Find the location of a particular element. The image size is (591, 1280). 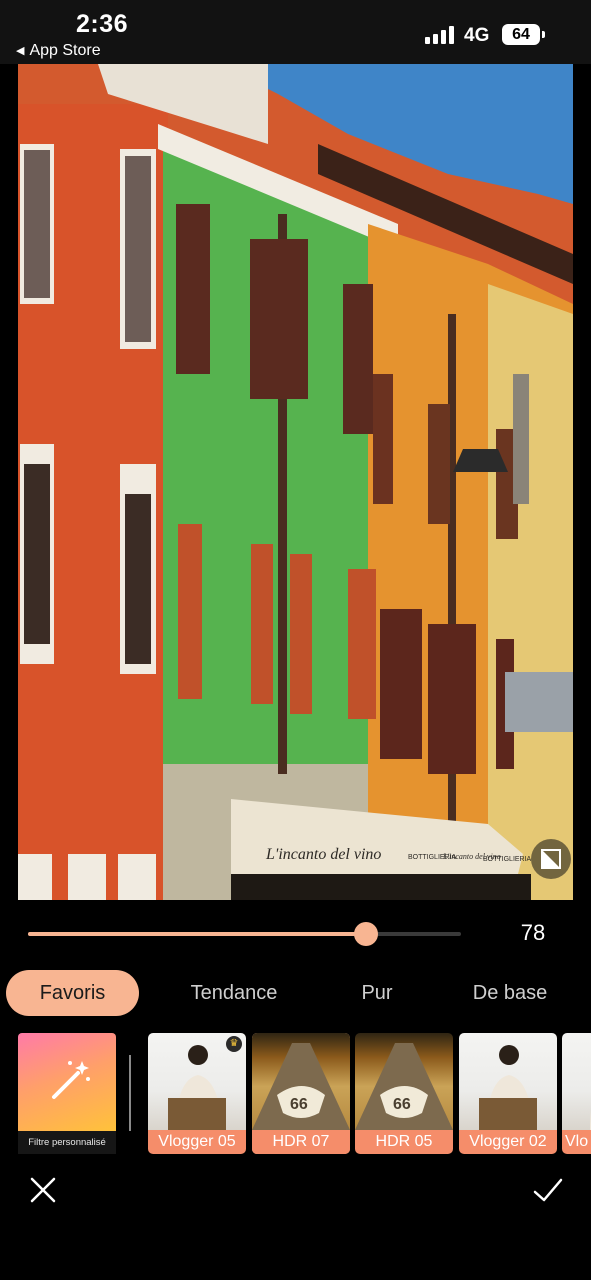

custom-filter-label: Filtre personnalisé is located at coordinates (67, 1142).